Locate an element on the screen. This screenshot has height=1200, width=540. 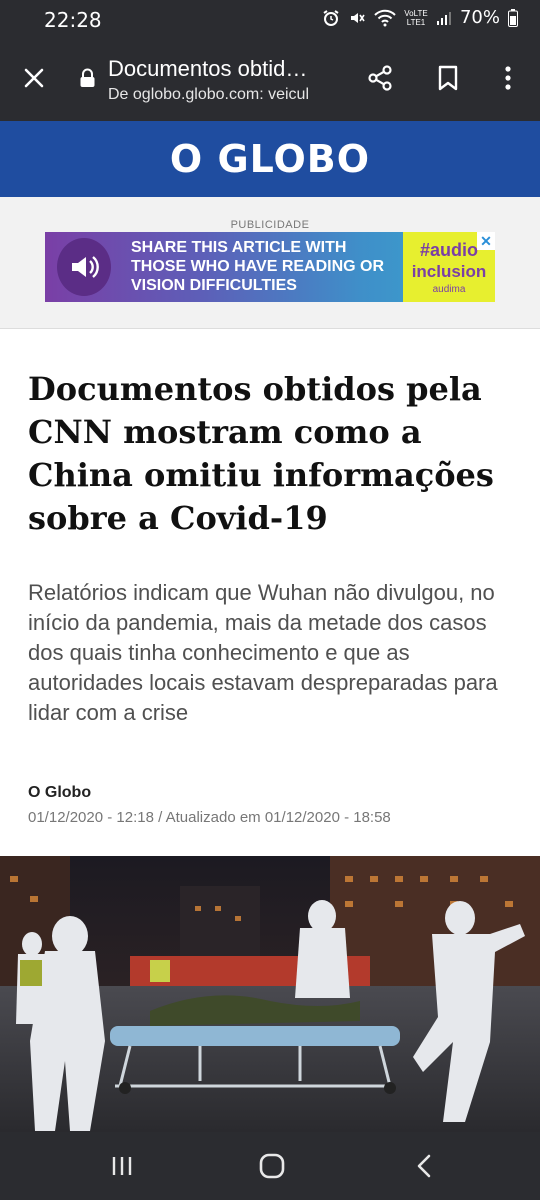
article-author: O Globo is located at coordinates (59, 793).